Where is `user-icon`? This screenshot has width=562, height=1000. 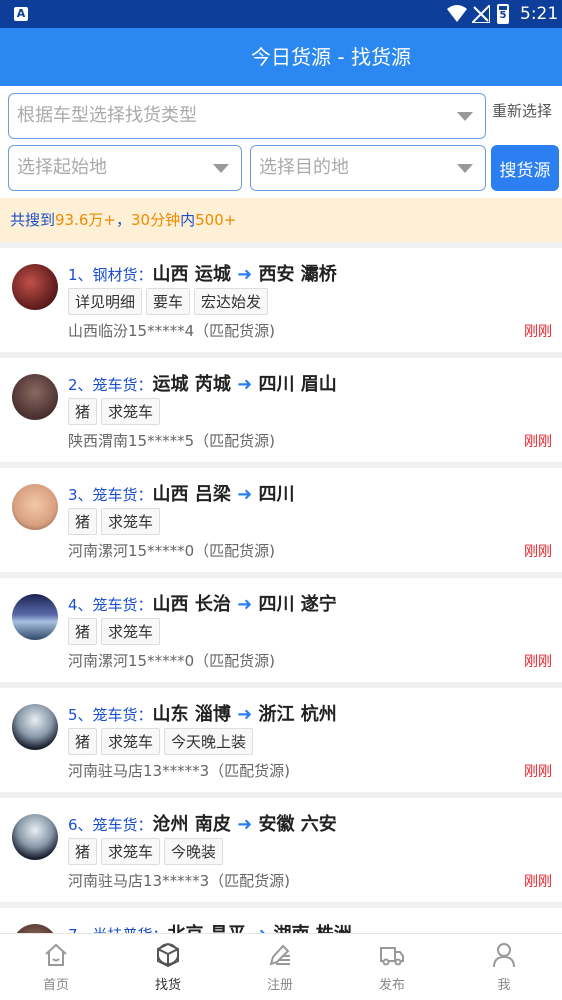
user-icon is located at coordinates (504, 955).